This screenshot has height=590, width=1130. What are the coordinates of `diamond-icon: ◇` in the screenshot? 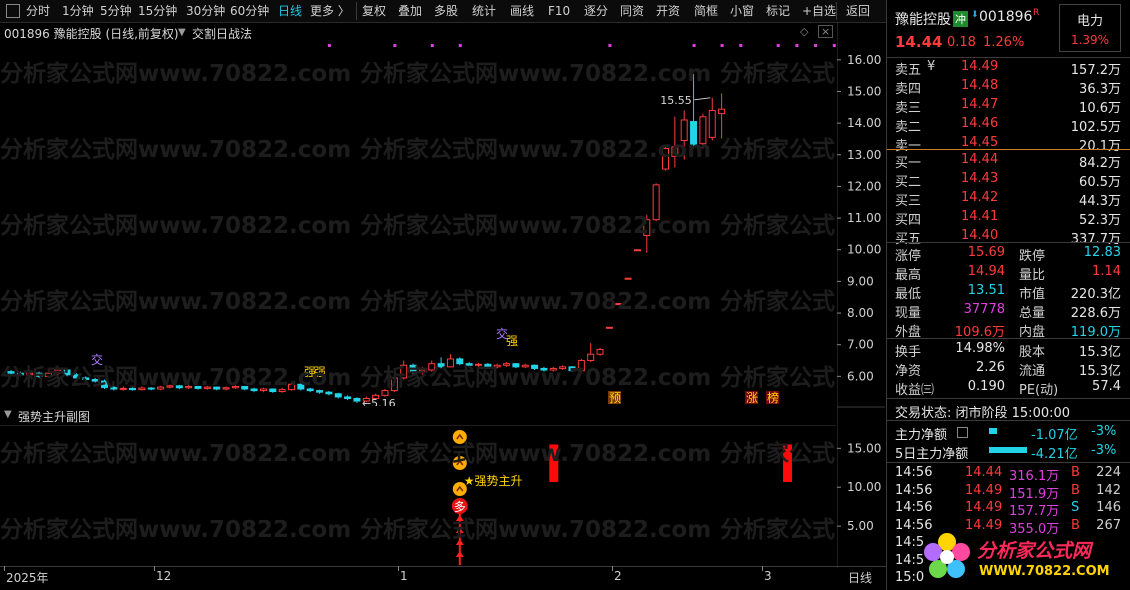 It's located at (804, 31).